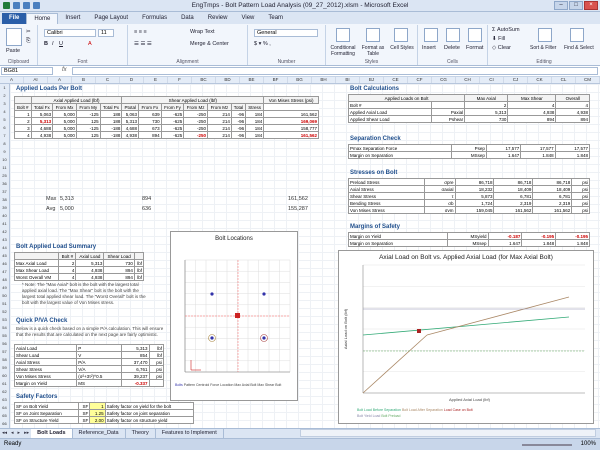 The height and width of the screenshot is (450, 600). I want to click on column-header: CJ, so click(516, 80).